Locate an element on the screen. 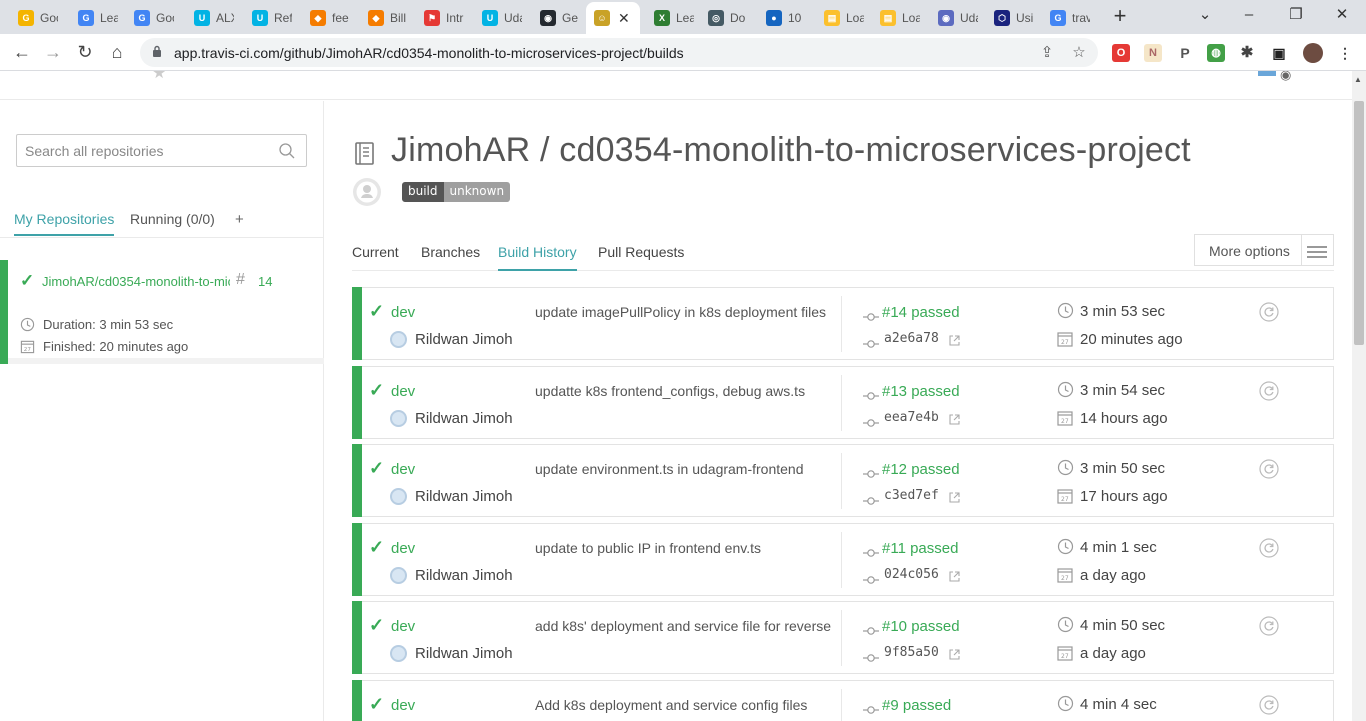 This screenshot has width=1366, height=721. browser-menu-icon: ⋮ is located at coordinates (1345, 53).